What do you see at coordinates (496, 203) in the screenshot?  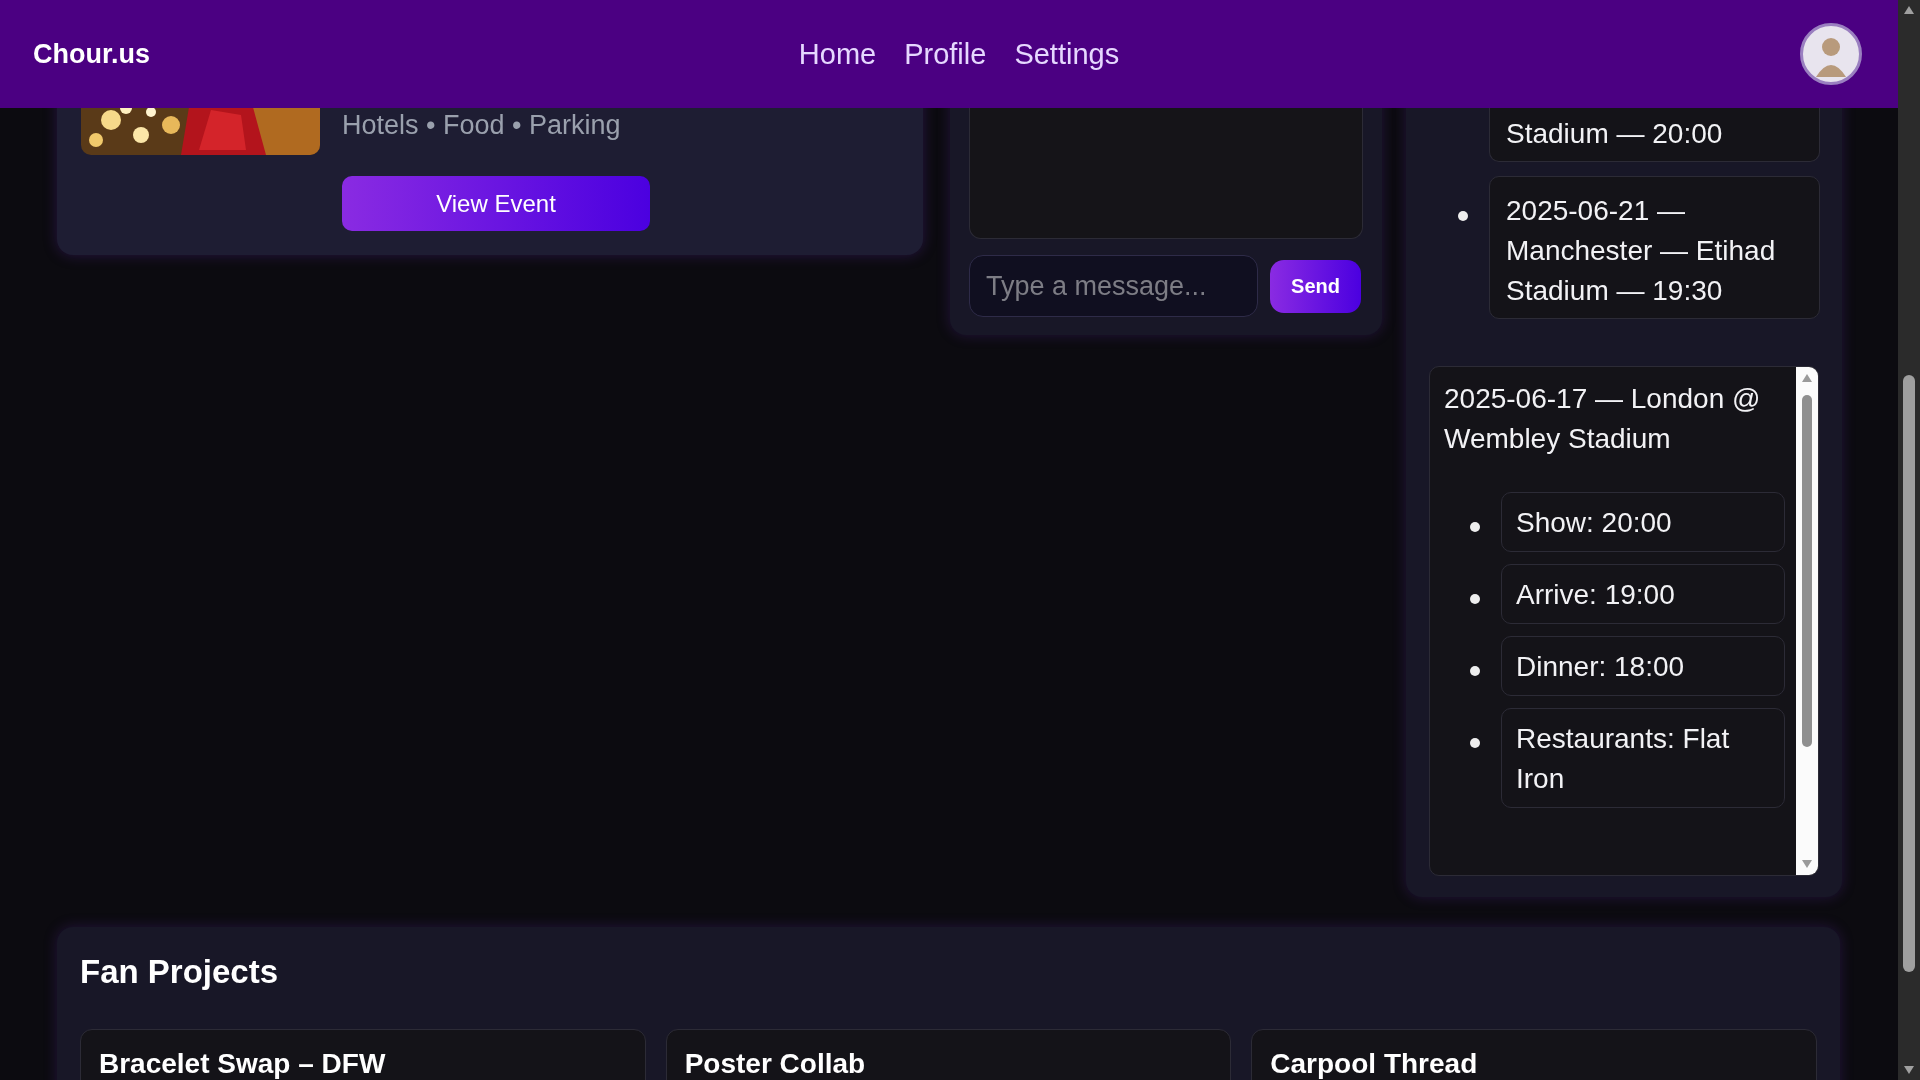 I see `view-event-button: View Event` at bounding box center [496, 203].